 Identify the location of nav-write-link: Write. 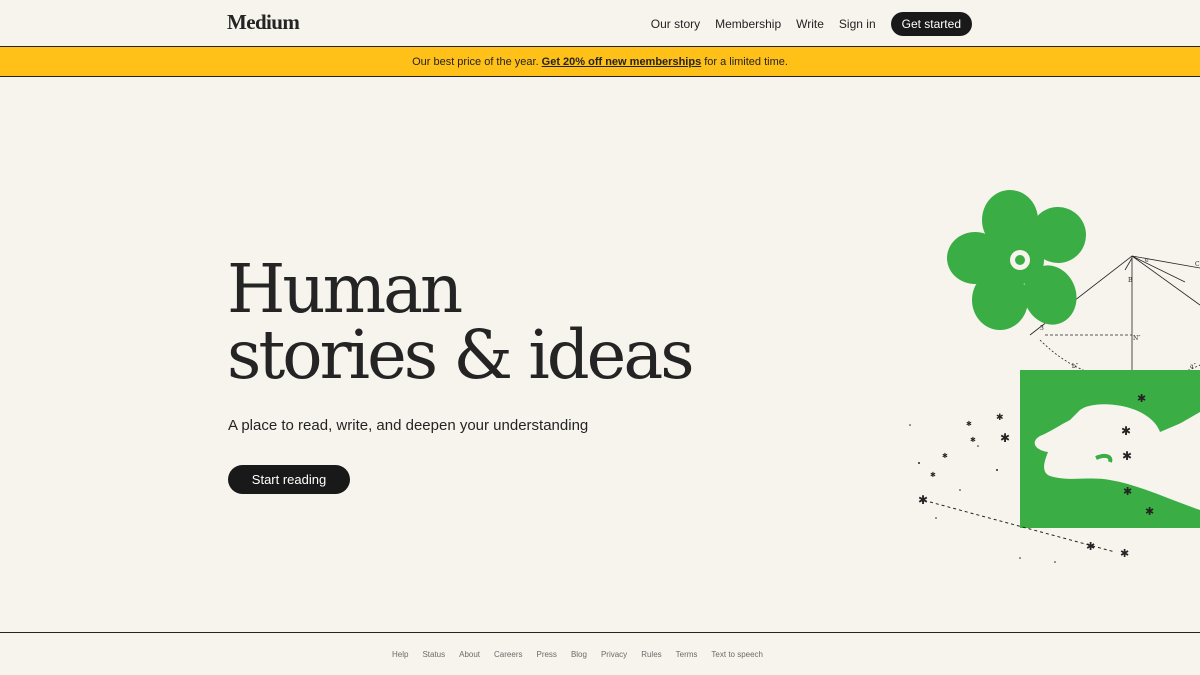
(810, 24).